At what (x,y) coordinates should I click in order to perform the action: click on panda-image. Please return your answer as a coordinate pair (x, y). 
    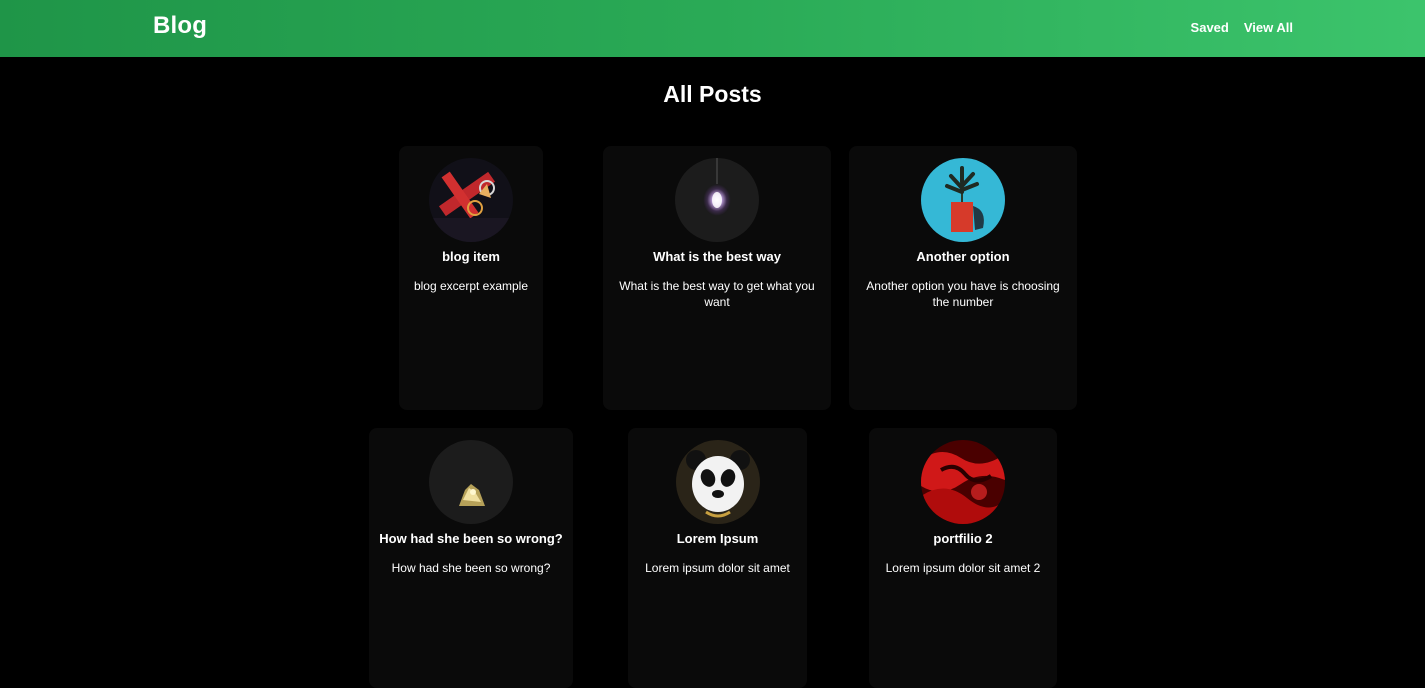
    Looking at the image, I should click on (717, 482).